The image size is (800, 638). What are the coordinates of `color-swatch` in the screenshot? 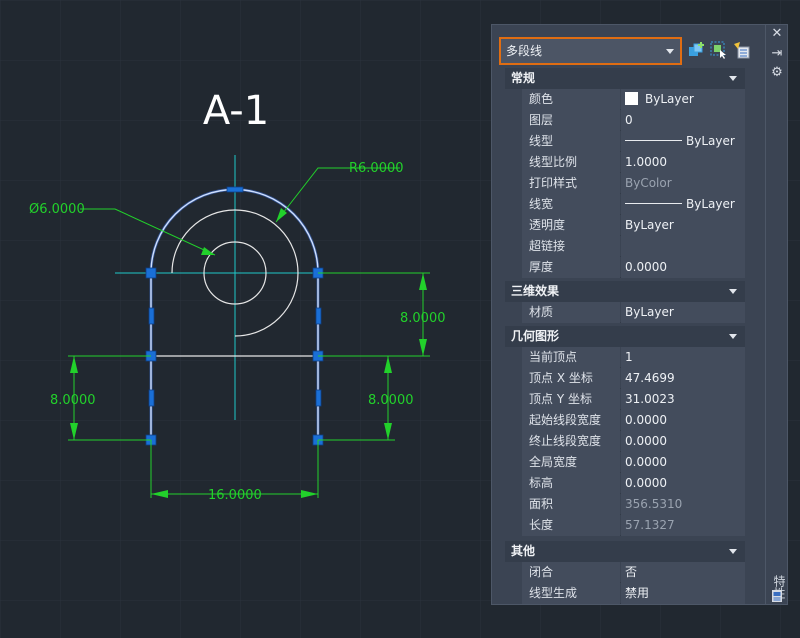 It's located at (631, 98).